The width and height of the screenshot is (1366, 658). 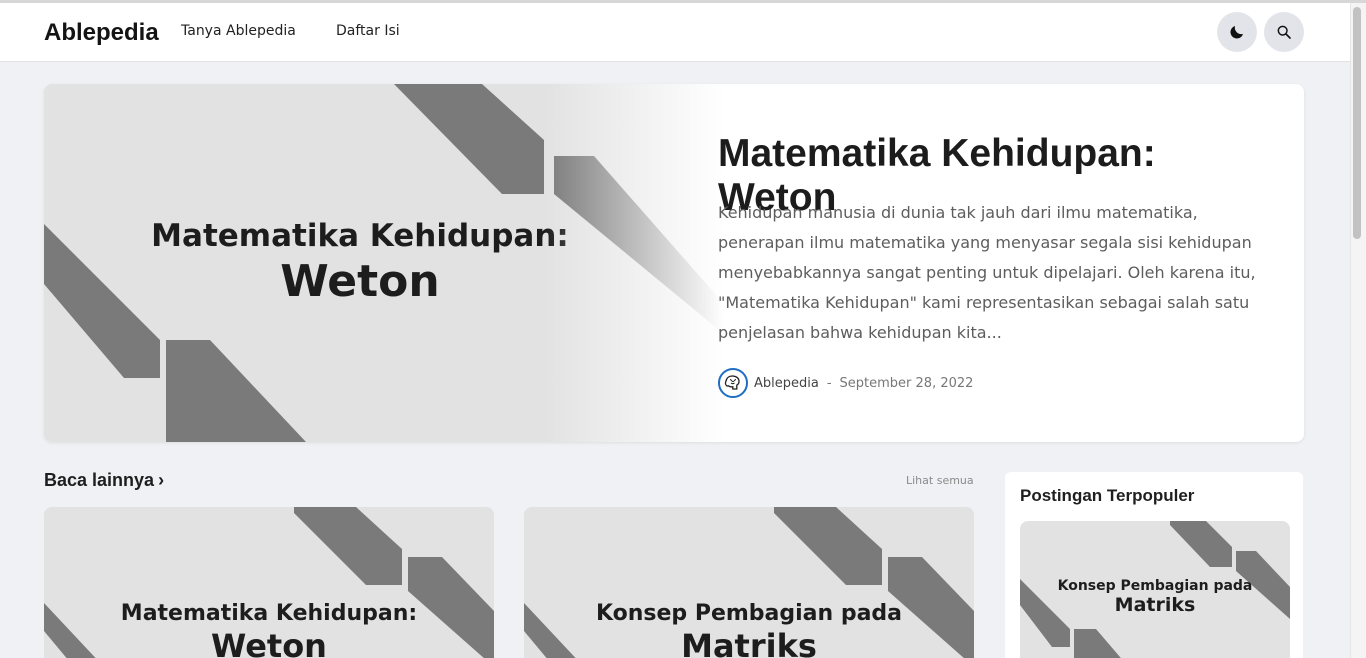 I want to click on see-all-link: Lihat semua, so click(x=940, y=480).